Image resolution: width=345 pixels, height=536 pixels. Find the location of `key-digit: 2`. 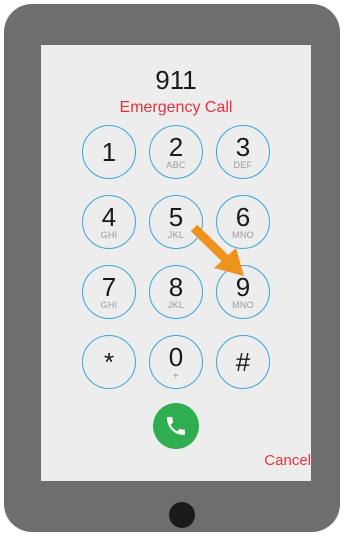

key-digit: 2 is located at coordinates (176, 147).